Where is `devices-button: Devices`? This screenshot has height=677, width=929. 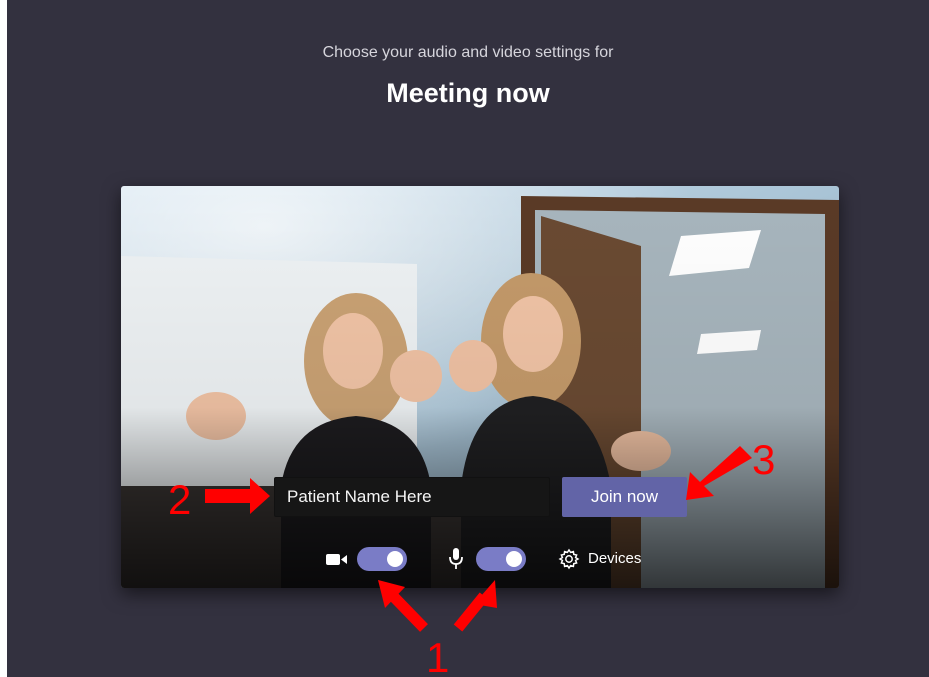
devices-button: Devices is located at coordinates (614, 558).